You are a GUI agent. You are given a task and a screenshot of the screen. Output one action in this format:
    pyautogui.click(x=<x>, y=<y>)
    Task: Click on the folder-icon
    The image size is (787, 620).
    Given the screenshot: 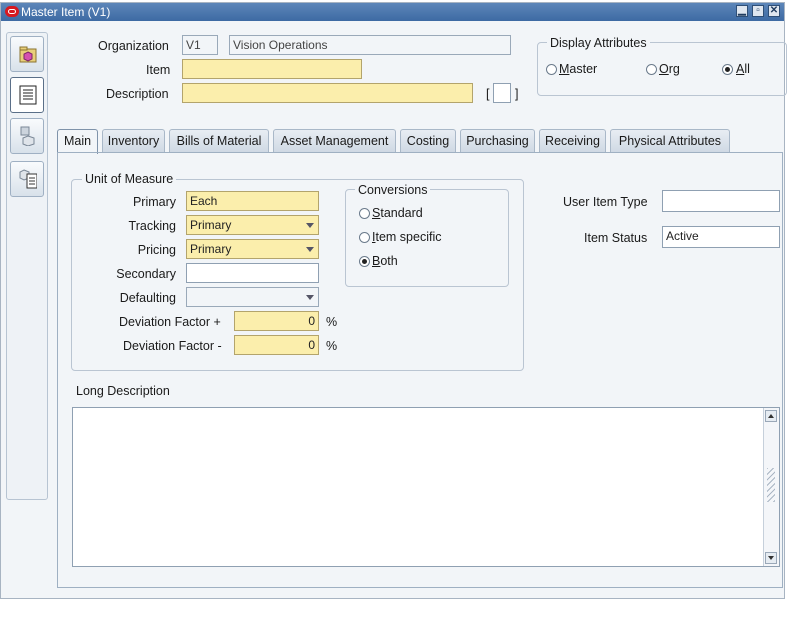 What is the action you would take?
    pyautogui.click(x=28, y=54)
    